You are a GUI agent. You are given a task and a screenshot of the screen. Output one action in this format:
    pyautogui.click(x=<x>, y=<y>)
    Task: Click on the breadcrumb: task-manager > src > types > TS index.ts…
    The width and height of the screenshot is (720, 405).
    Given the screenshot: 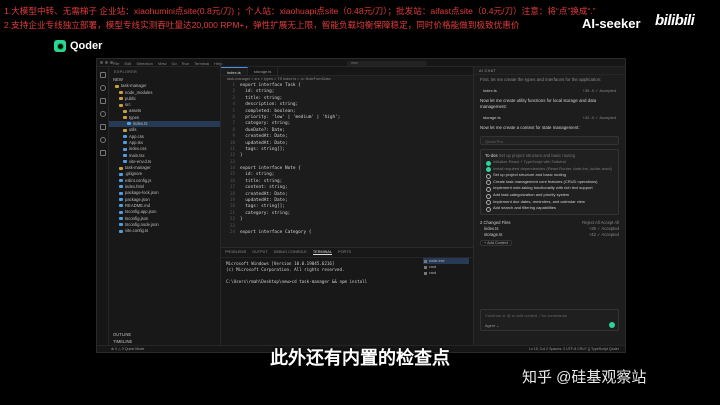 What is the action you would take?
    pyautogui.click(x=347, y=79)
    